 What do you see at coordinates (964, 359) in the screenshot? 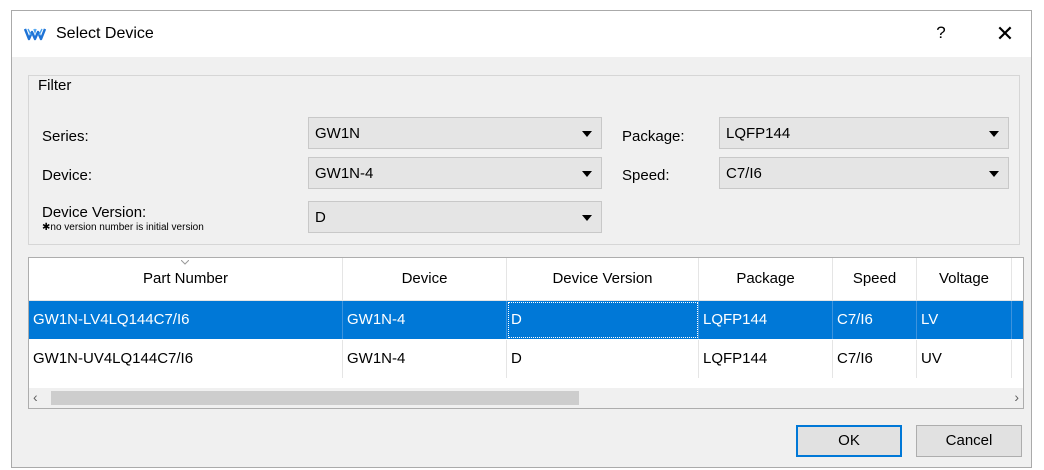
I see `cell-voltage: UV` at bounding box center [964, 359].